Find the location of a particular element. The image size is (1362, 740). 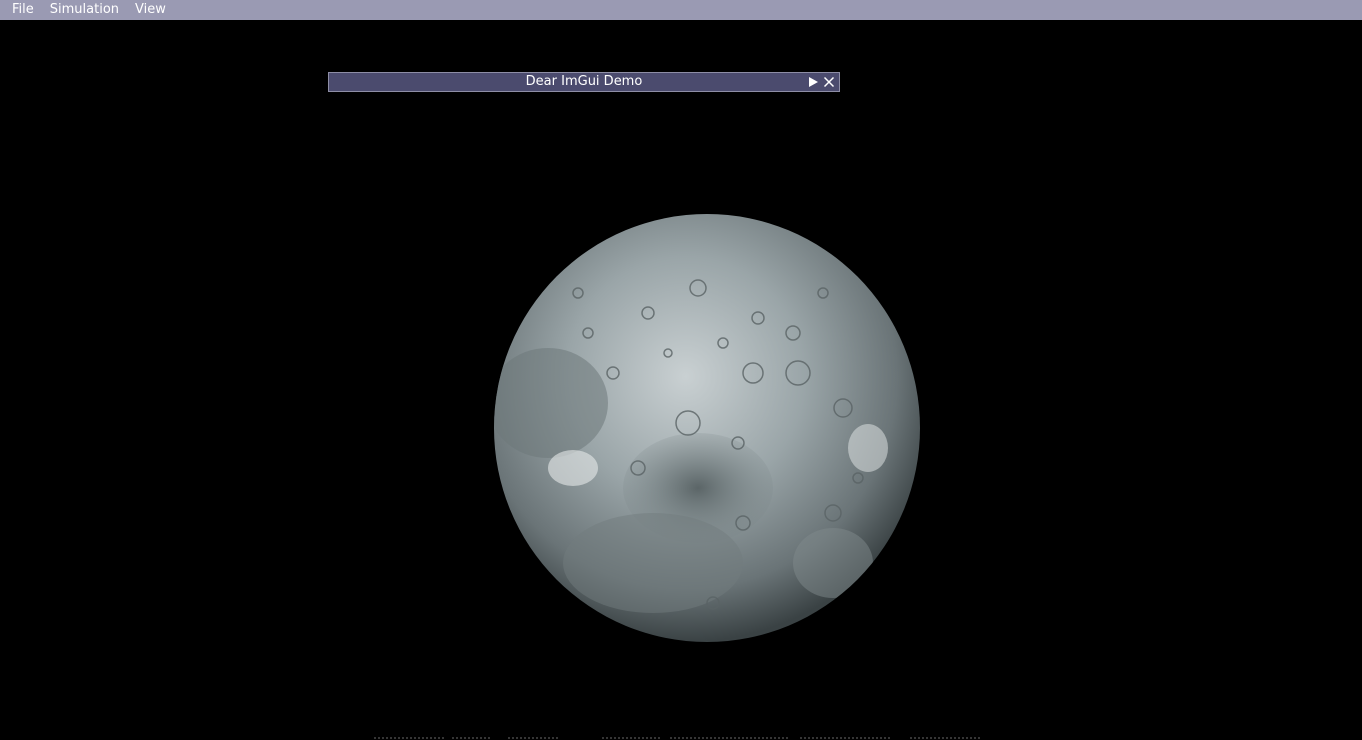

menu-file: File is located at coordinates (23, 10).